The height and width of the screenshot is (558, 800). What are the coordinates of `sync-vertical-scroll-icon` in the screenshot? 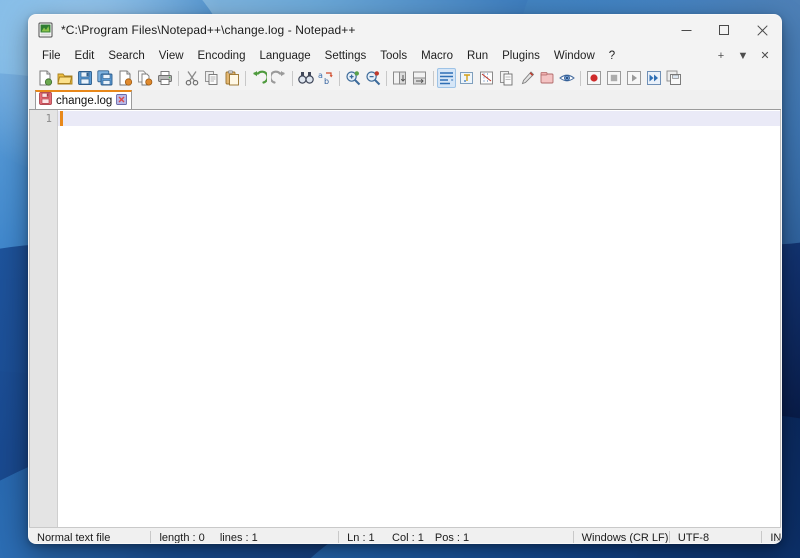 It's located at (399, 78).